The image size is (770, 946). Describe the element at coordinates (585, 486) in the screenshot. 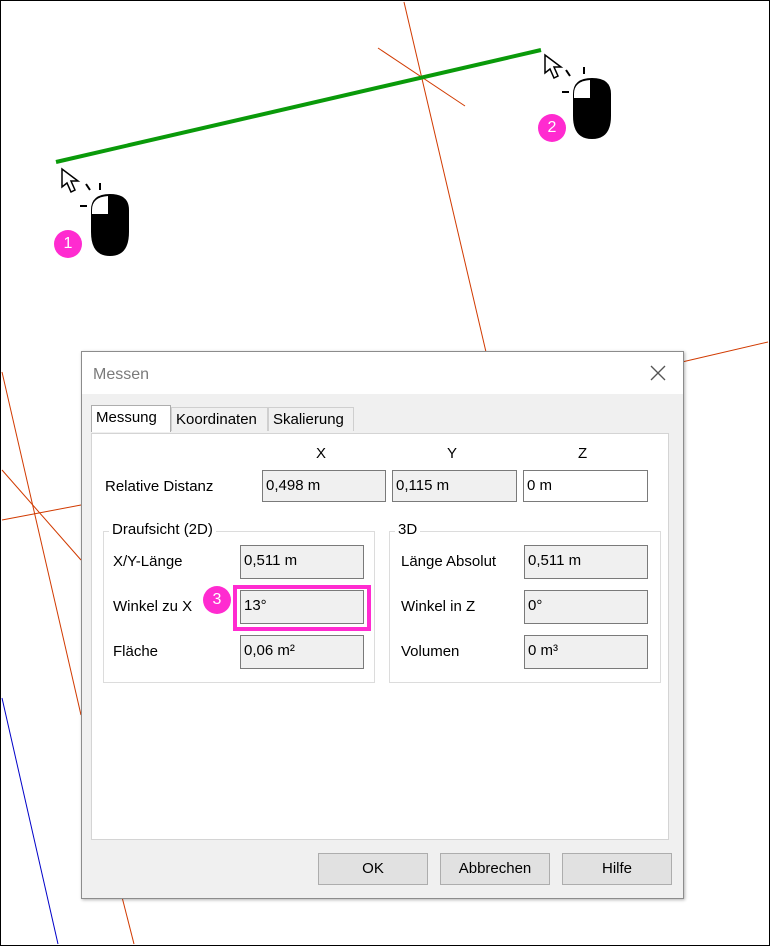

I see `relative-z-field: 0 m` at that location.